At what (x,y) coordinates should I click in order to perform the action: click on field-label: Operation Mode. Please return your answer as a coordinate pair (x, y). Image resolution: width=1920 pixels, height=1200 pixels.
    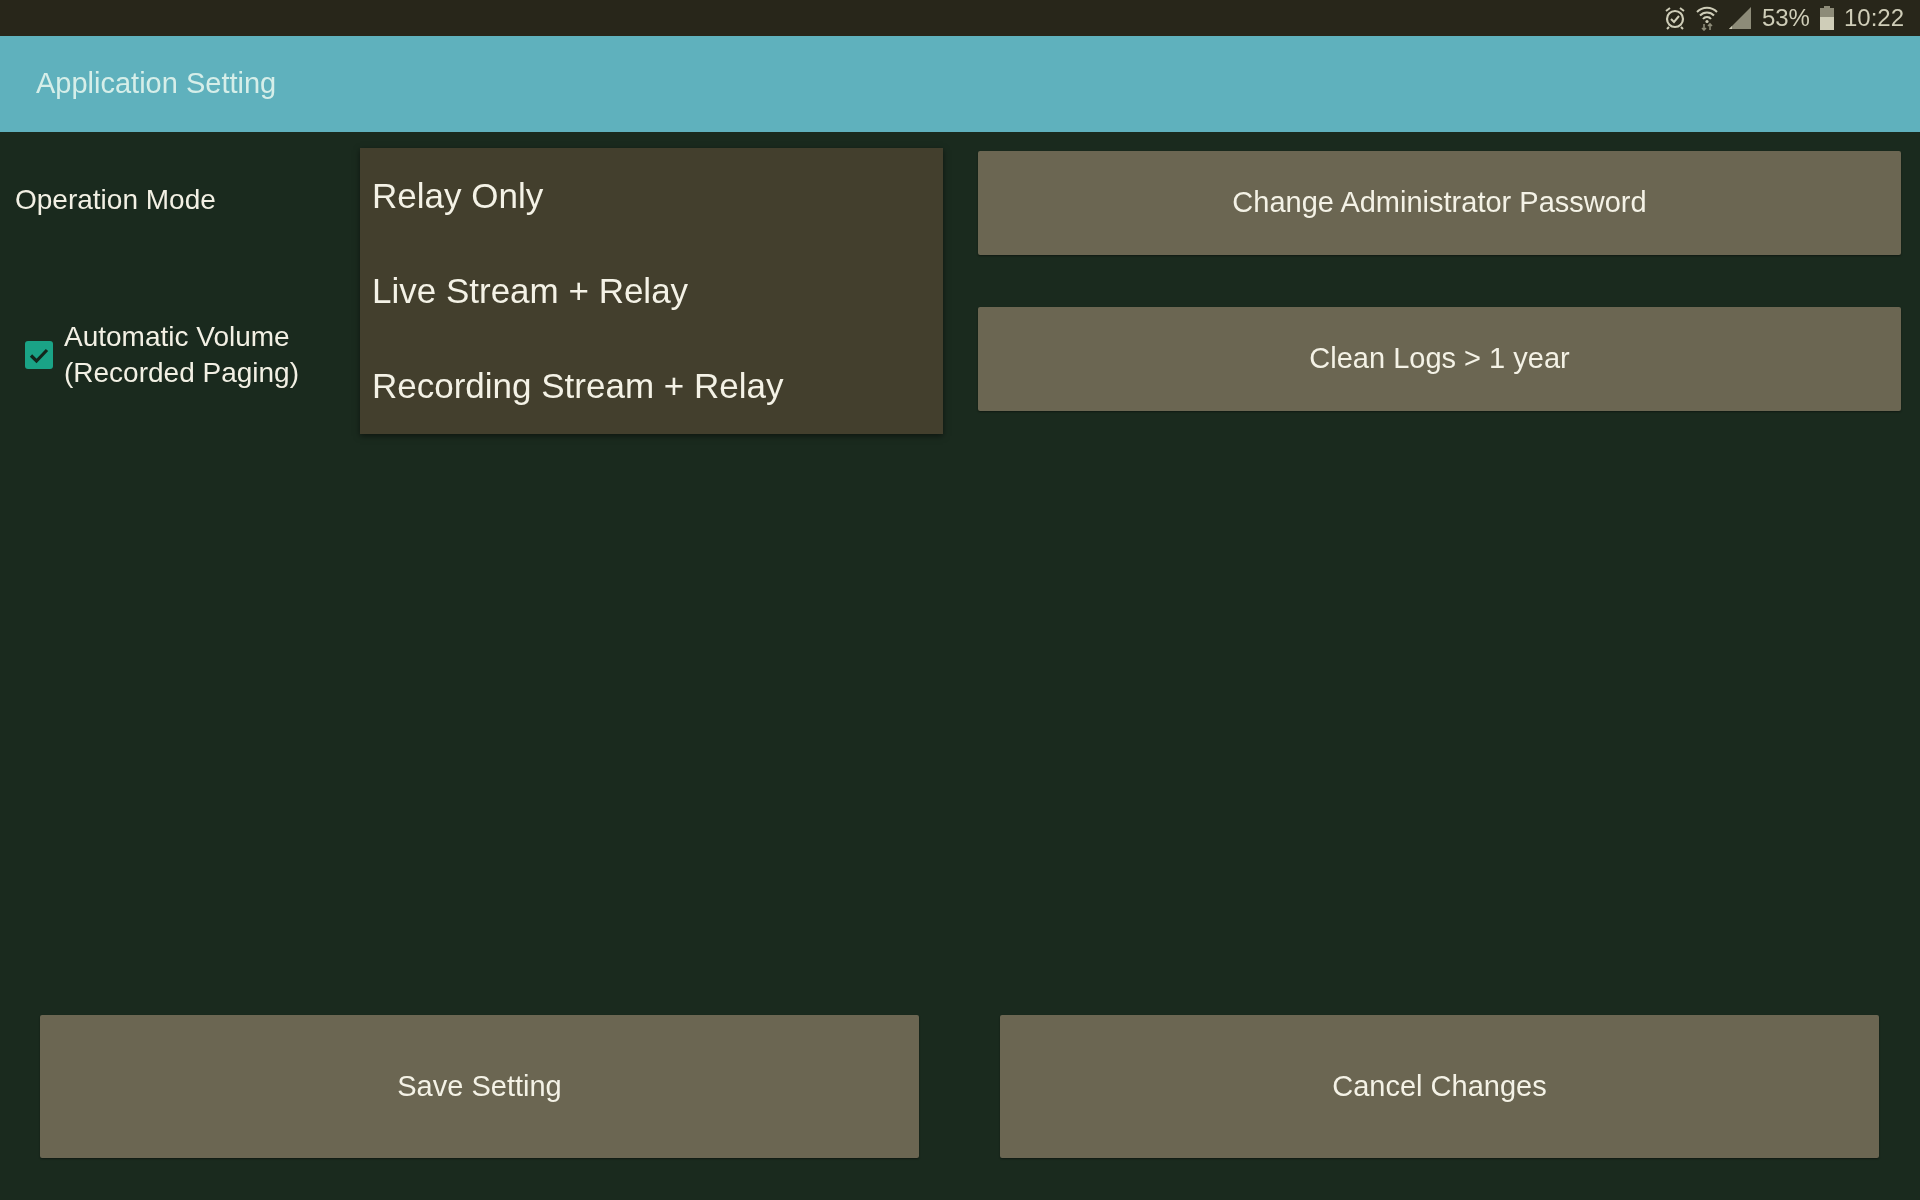
    Looking at the image, I should click on (115, 200).